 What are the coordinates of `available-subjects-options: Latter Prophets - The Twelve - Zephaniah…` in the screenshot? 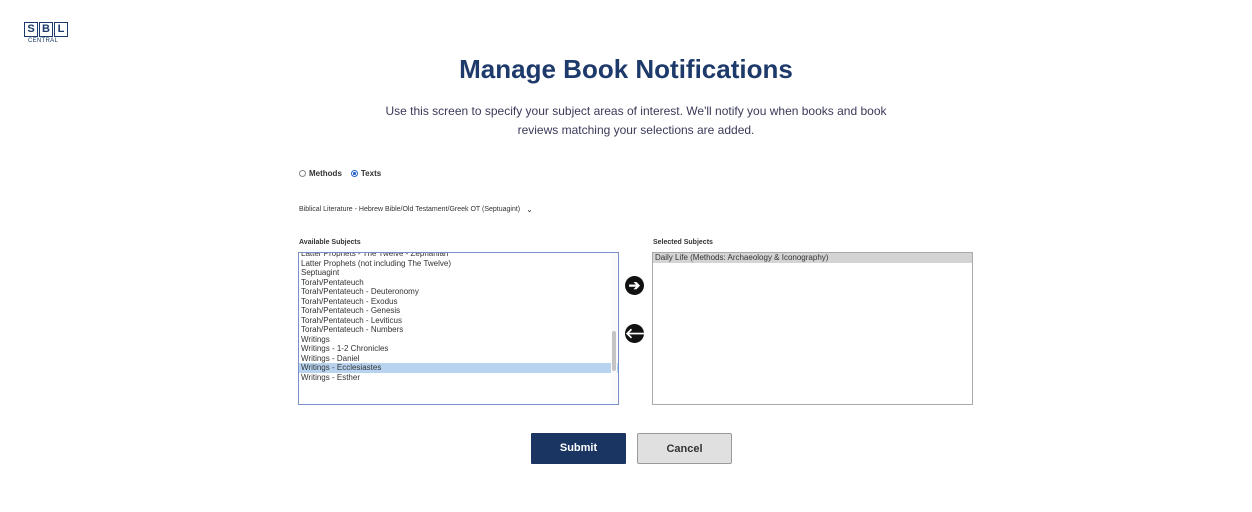 It's located at (458, 318).